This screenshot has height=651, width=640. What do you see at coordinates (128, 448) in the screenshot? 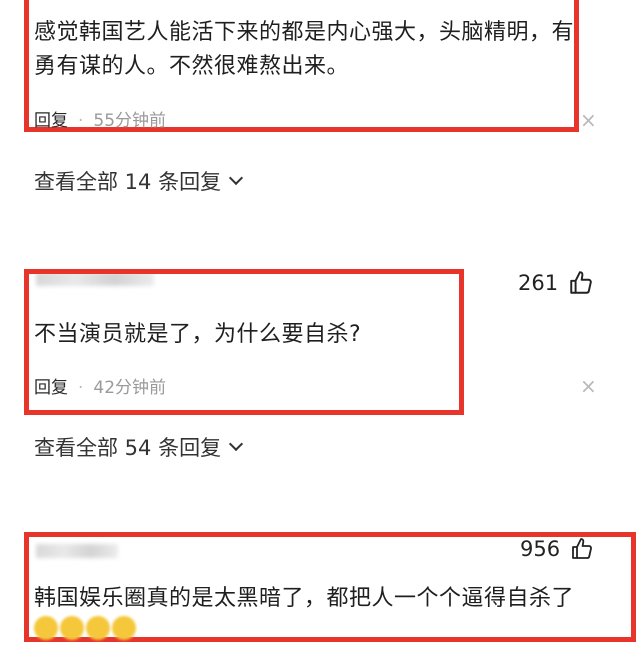
I see `view-all-replies-label: 查看全部 54 条回复` at bounding box center [128, 448].